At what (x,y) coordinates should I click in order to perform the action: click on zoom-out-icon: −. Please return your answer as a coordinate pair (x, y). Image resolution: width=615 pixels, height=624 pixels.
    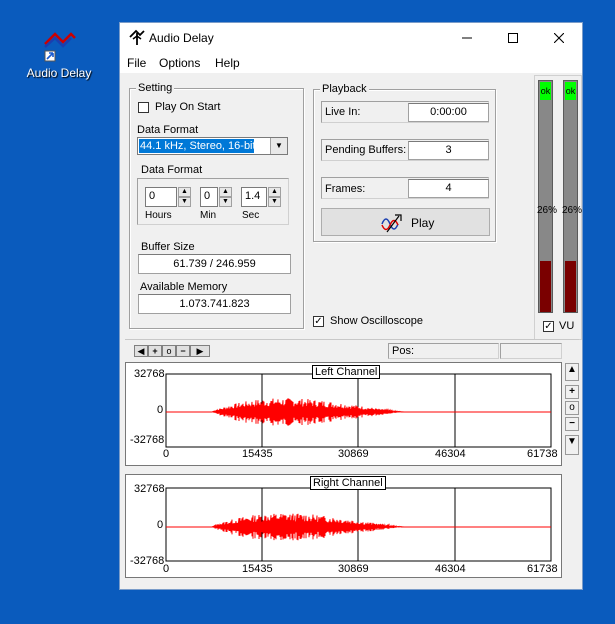
    Looking at the image, I should click on (183, 351).